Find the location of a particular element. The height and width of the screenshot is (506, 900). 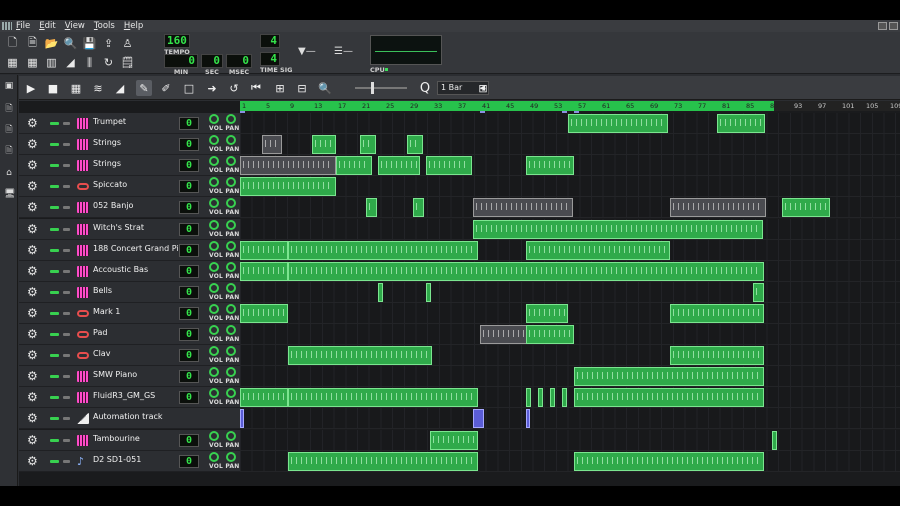

loop-icon: ↺ is located at coordinates (234, 88).